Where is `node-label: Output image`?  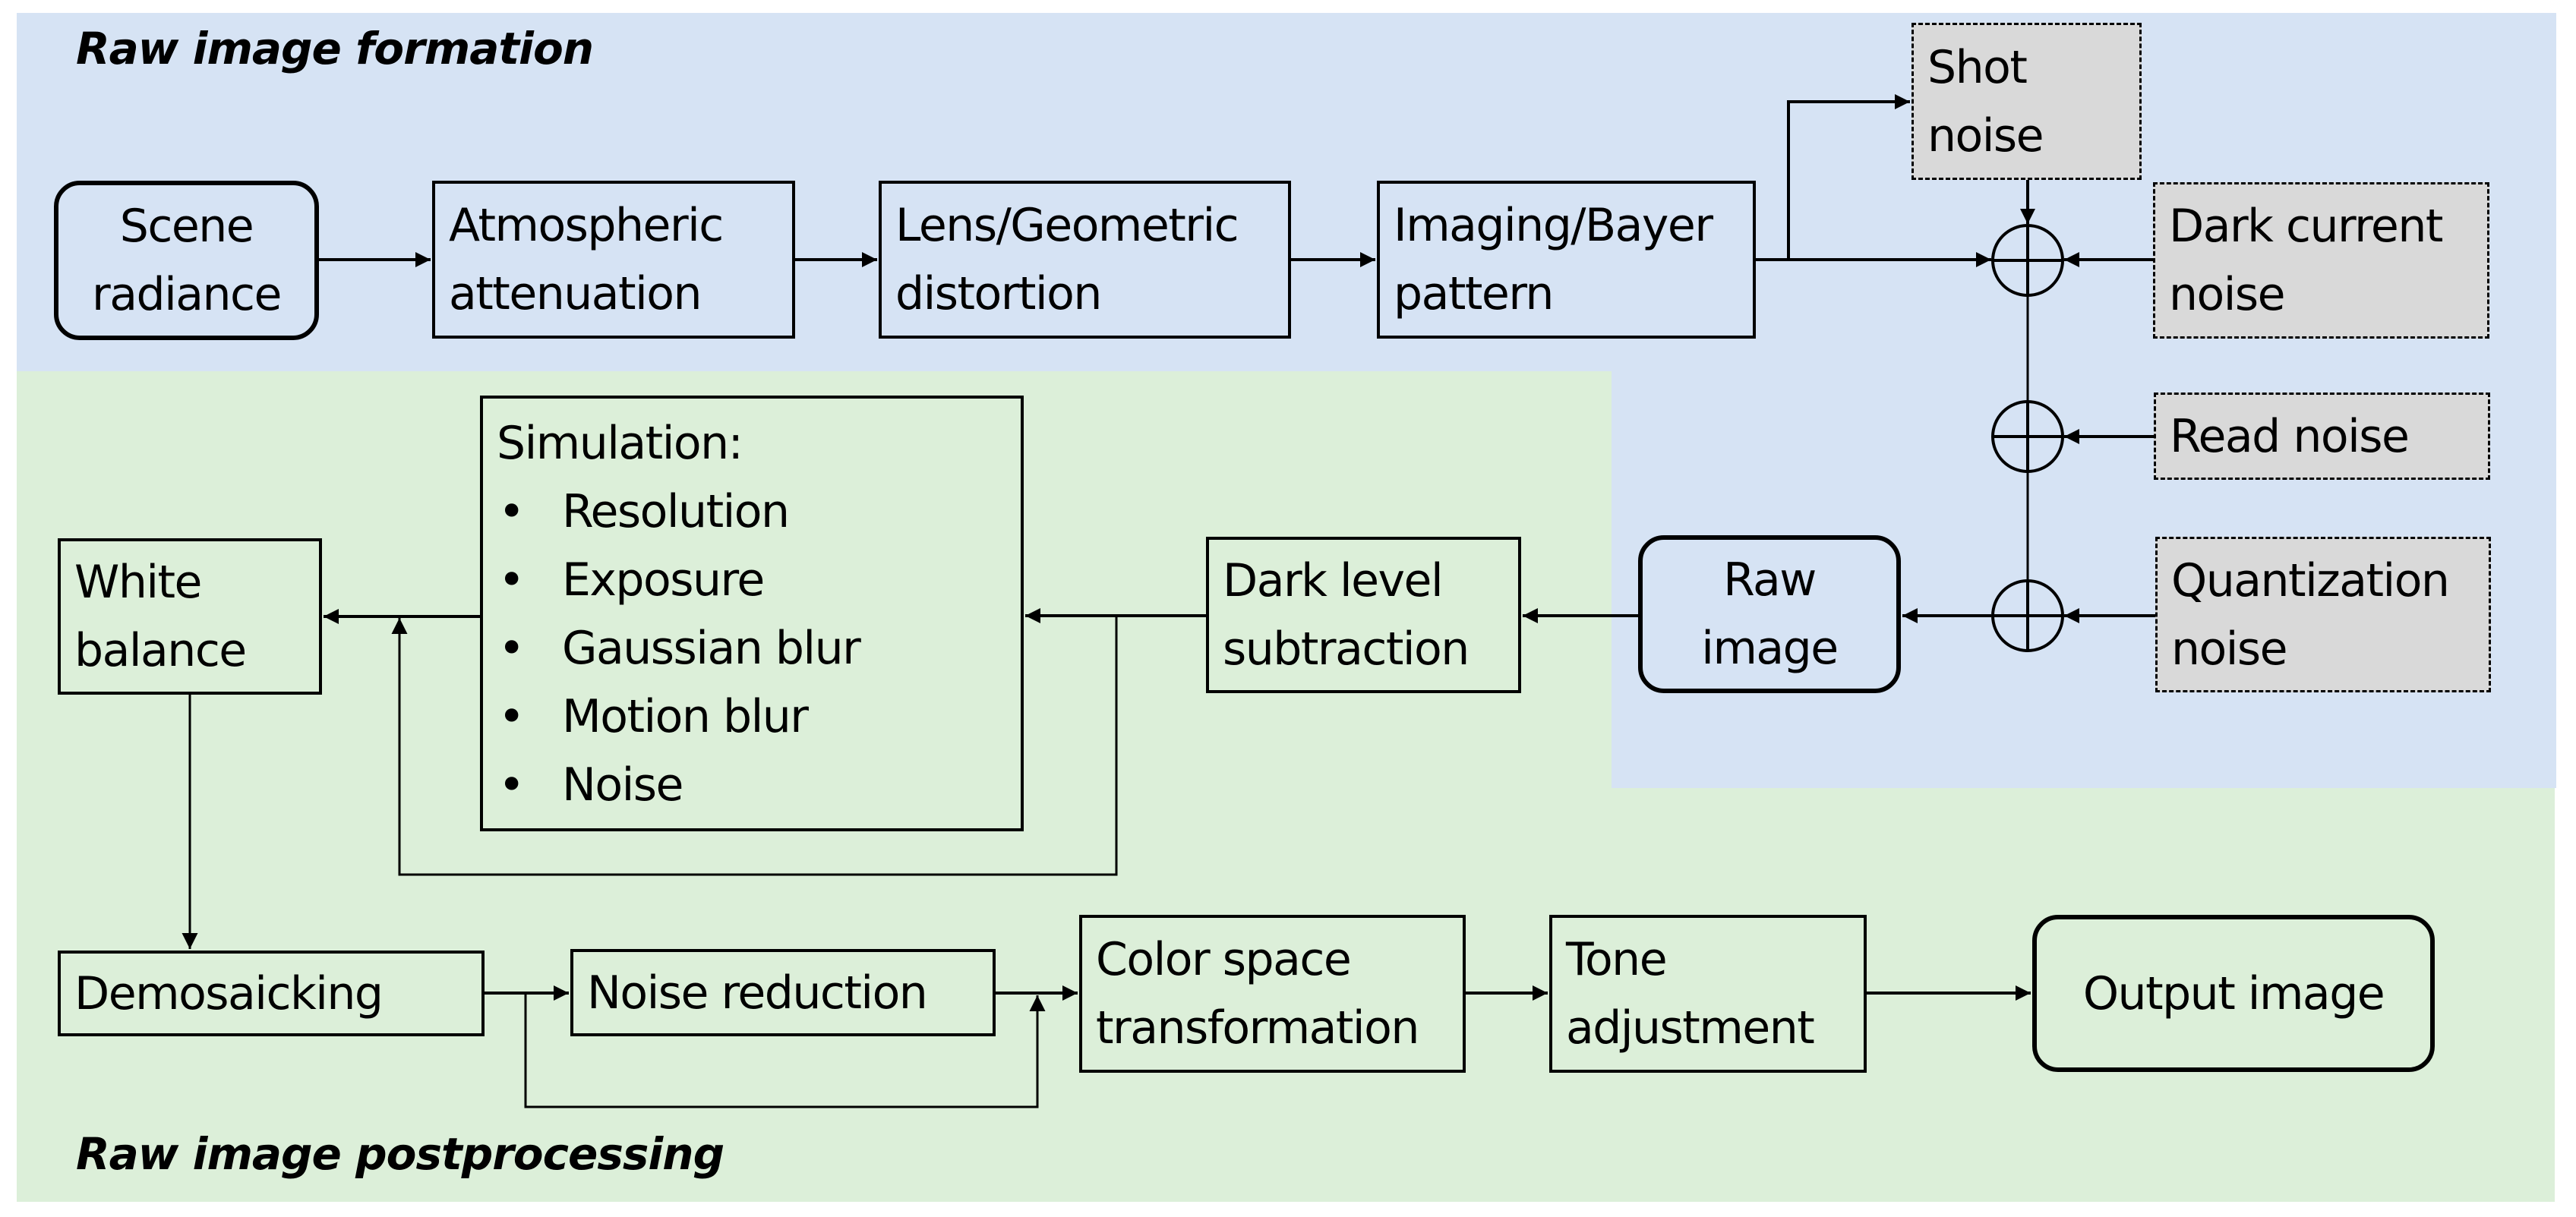 node-label: Output image is located at coordinates (2233, 993).